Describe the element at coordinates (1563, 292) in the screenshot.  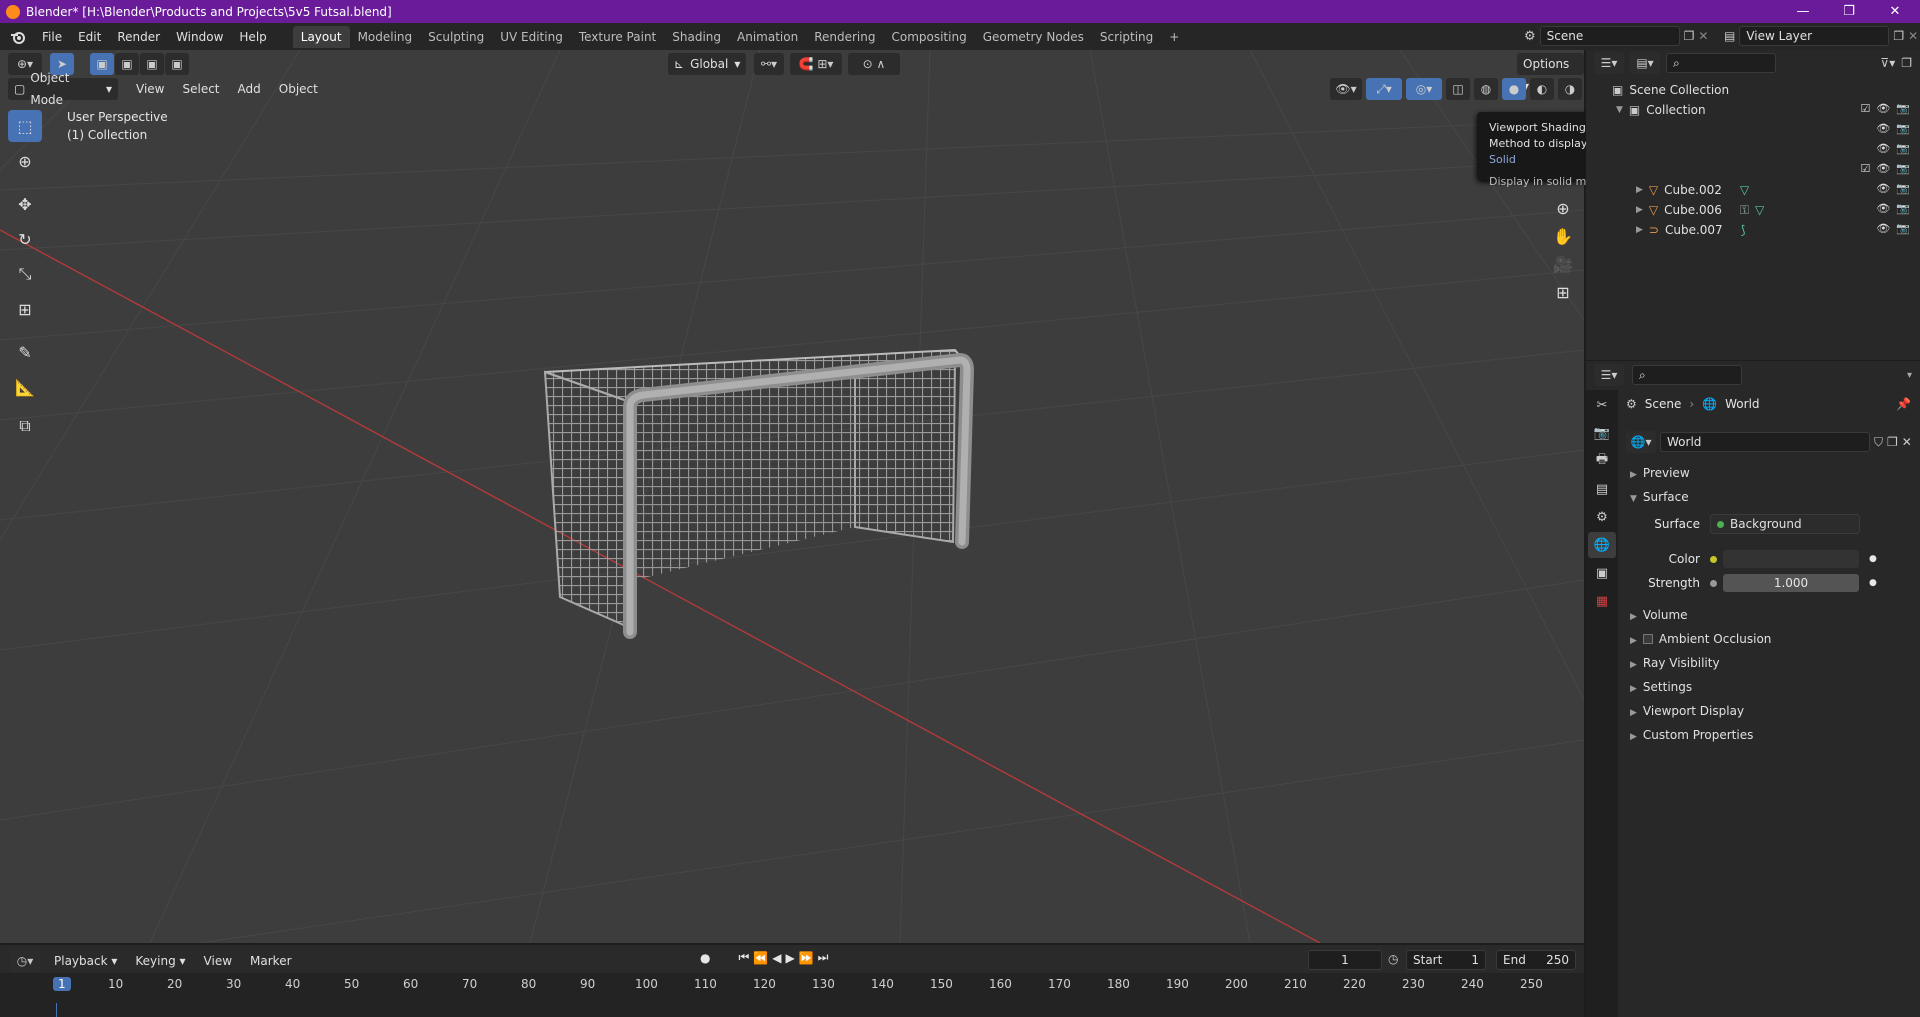
I see `perspective-toggle-icon: ⊞` at that location.